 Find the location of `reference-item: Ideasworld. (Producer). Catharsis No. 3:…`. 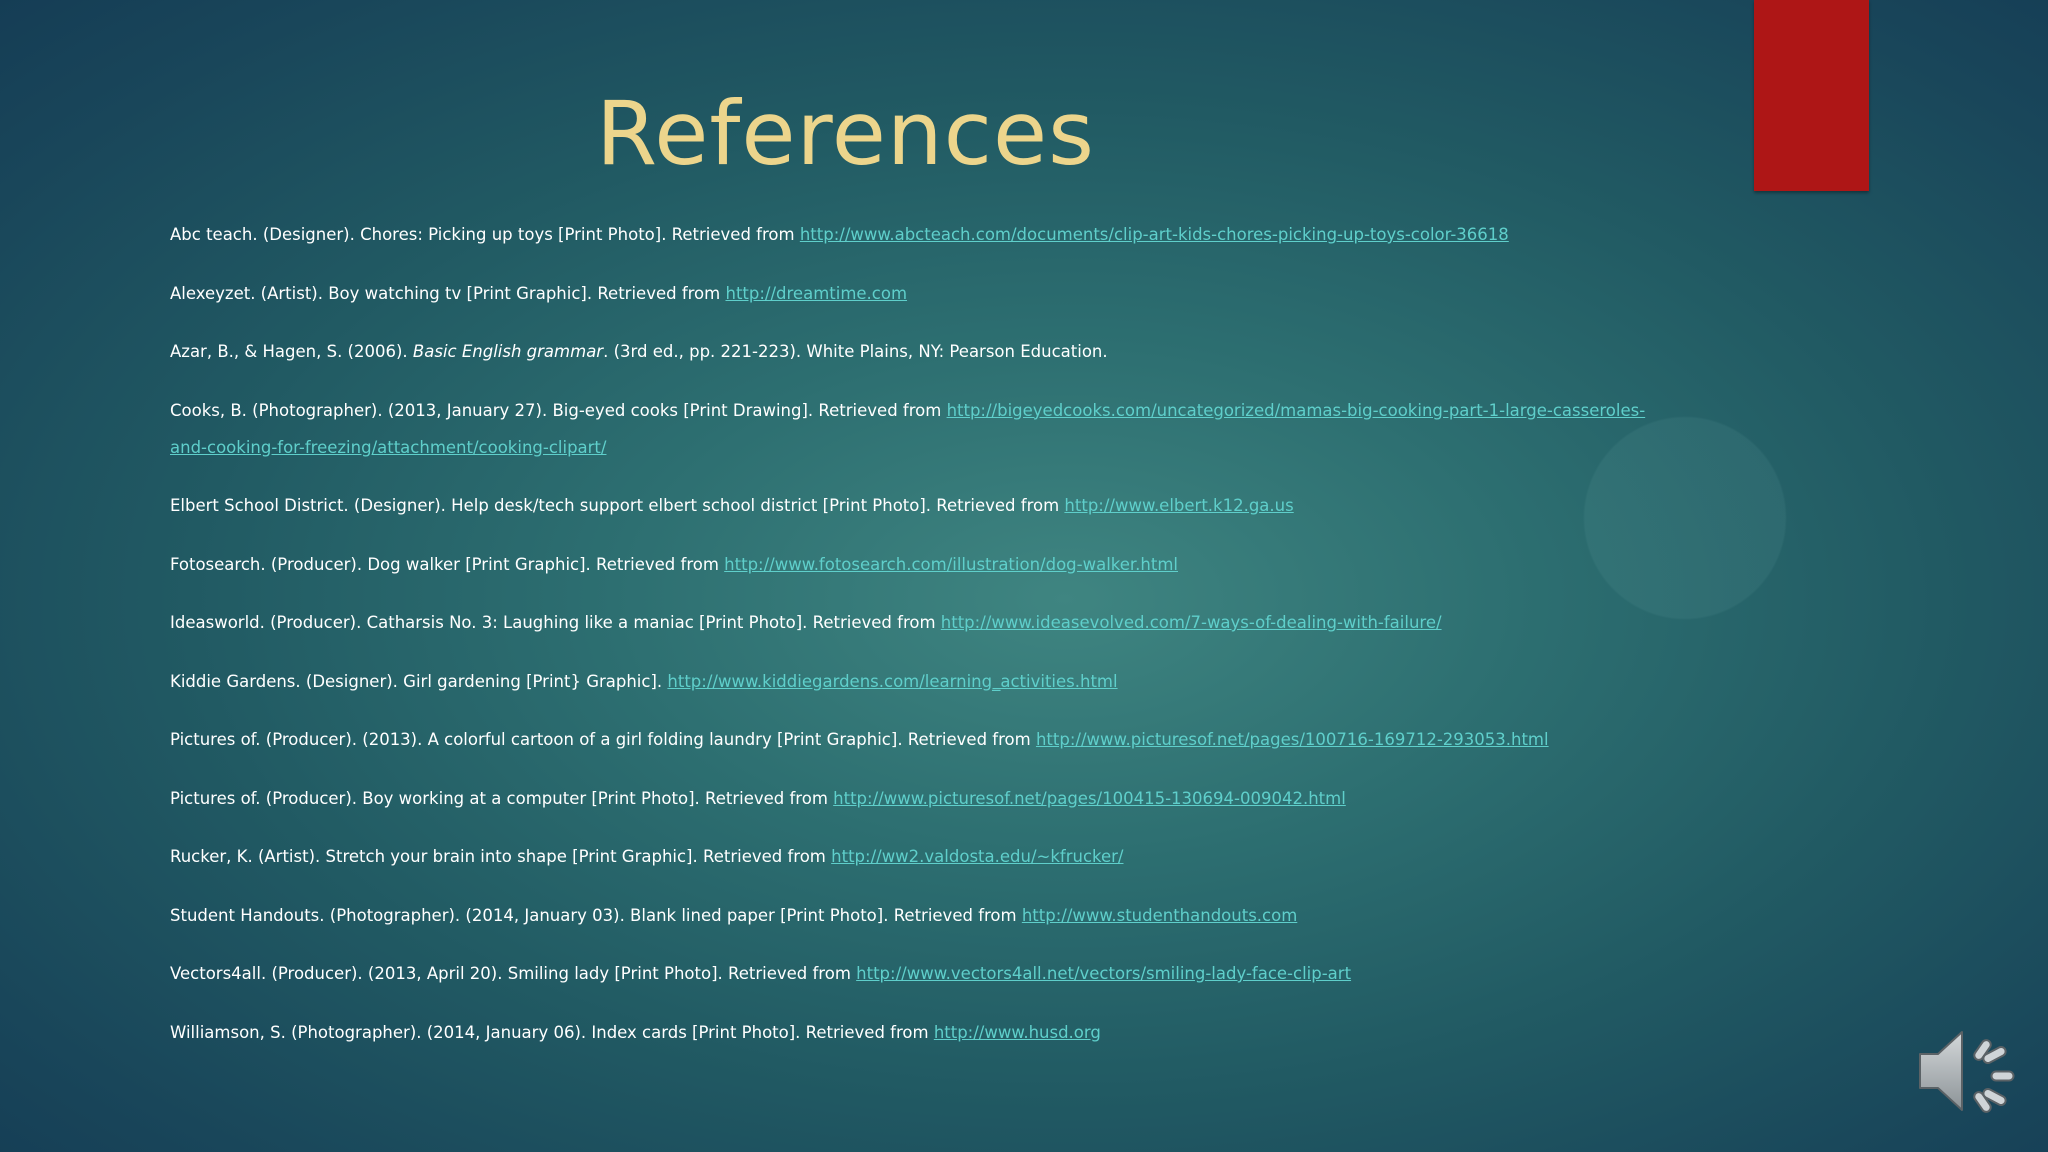

reference-item: Ideasworld. (Producer). Catharsis No. 3:… is located at coordinates (920, 622).